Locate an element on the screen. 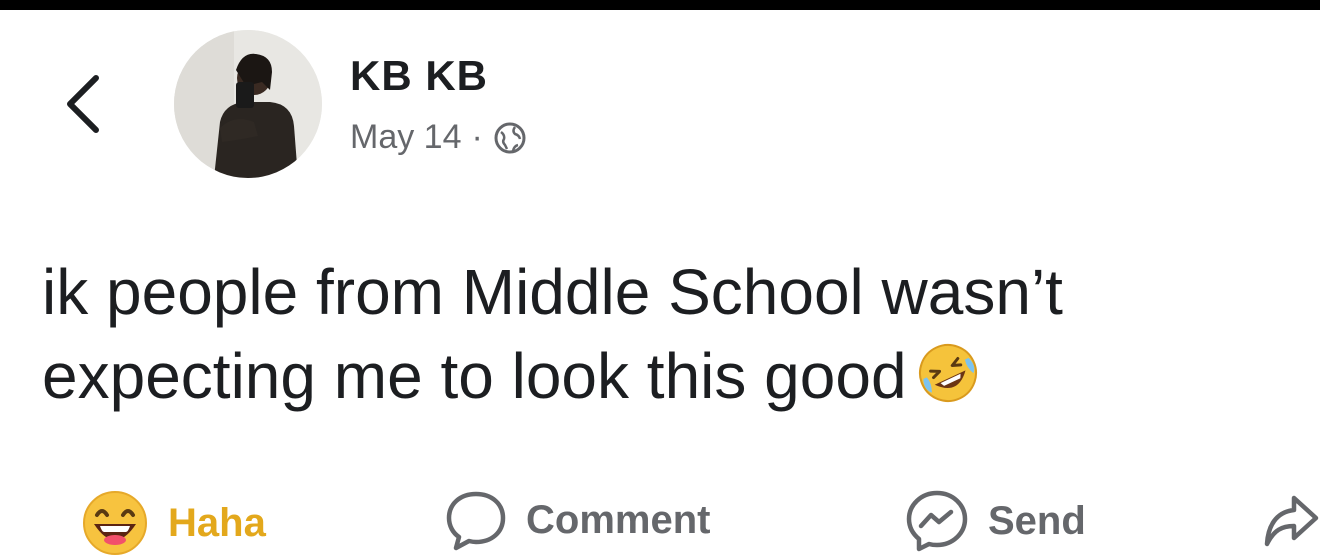 Image resolution: width=1320 pixels, height=558 pixels. haha-emoji-icon is located at coordinates (115, 523).